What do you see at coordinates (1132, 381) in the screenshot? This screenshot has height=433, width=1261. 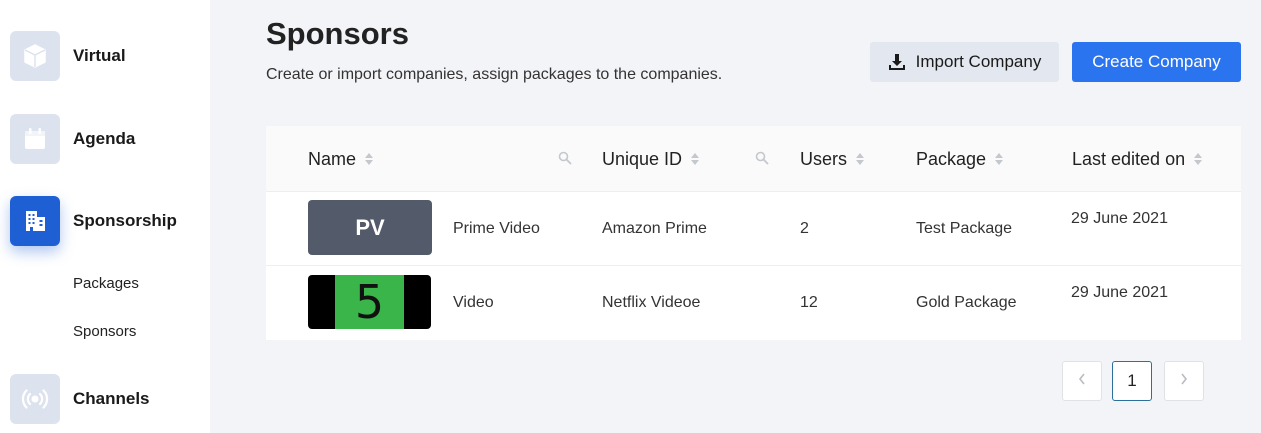 I see `page-button-current: 1` at bounding box center [1132, 381].